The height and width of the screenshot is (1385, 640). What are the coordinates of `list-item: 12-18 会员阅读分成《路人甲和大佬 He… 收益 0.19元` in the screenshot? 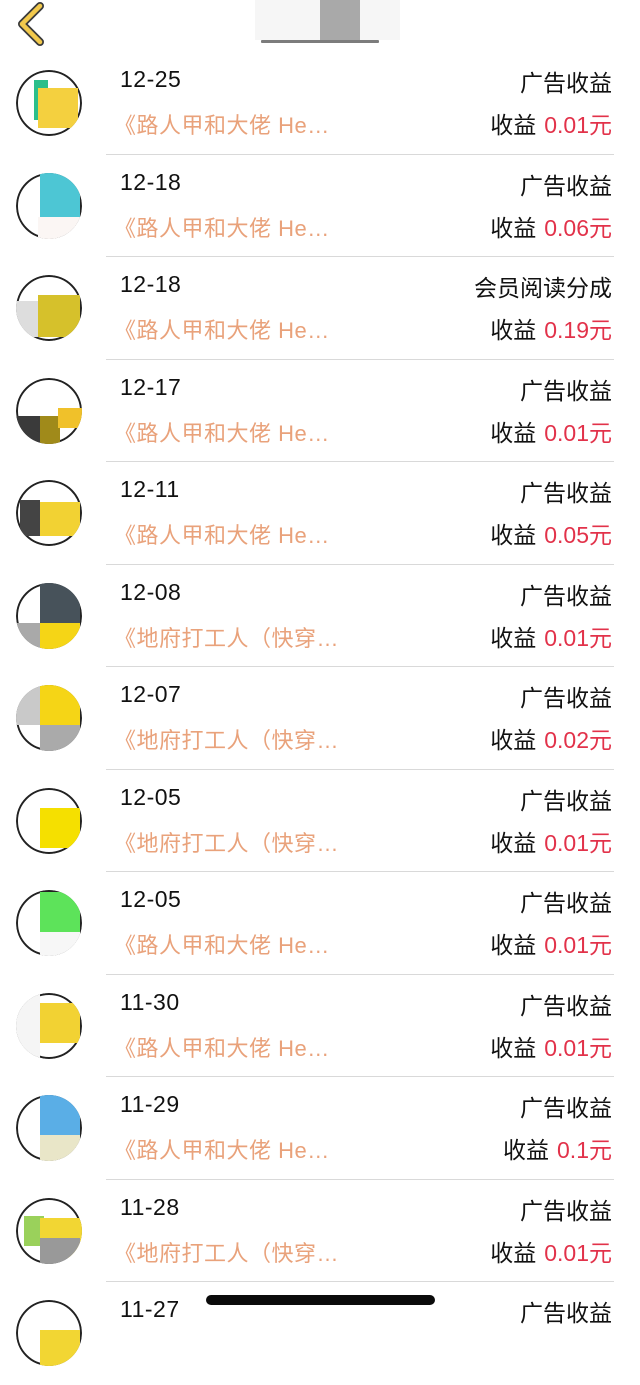 It's located at (320, 308).